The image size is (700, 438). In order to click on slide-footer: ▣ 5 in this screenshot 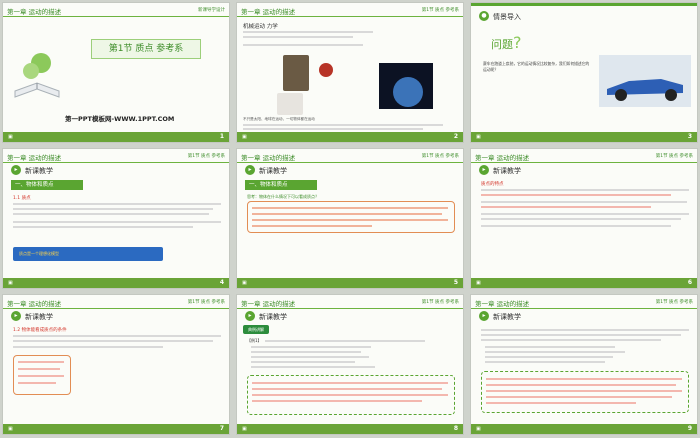, I will do `click(350, 283)`.